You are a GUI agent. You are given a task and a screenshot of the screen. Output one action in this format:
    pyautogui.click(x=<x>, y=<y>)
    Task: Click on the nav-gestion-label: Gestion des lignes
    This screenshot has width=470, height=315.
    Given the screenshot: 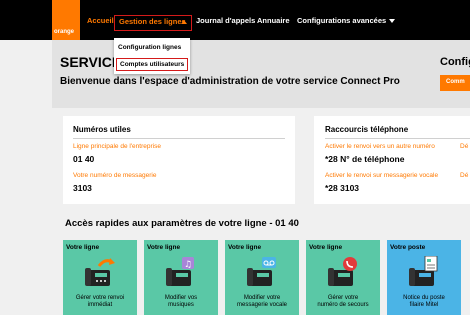 What is the action you would take?
    pyautogui.click(x=152, y=21)
    